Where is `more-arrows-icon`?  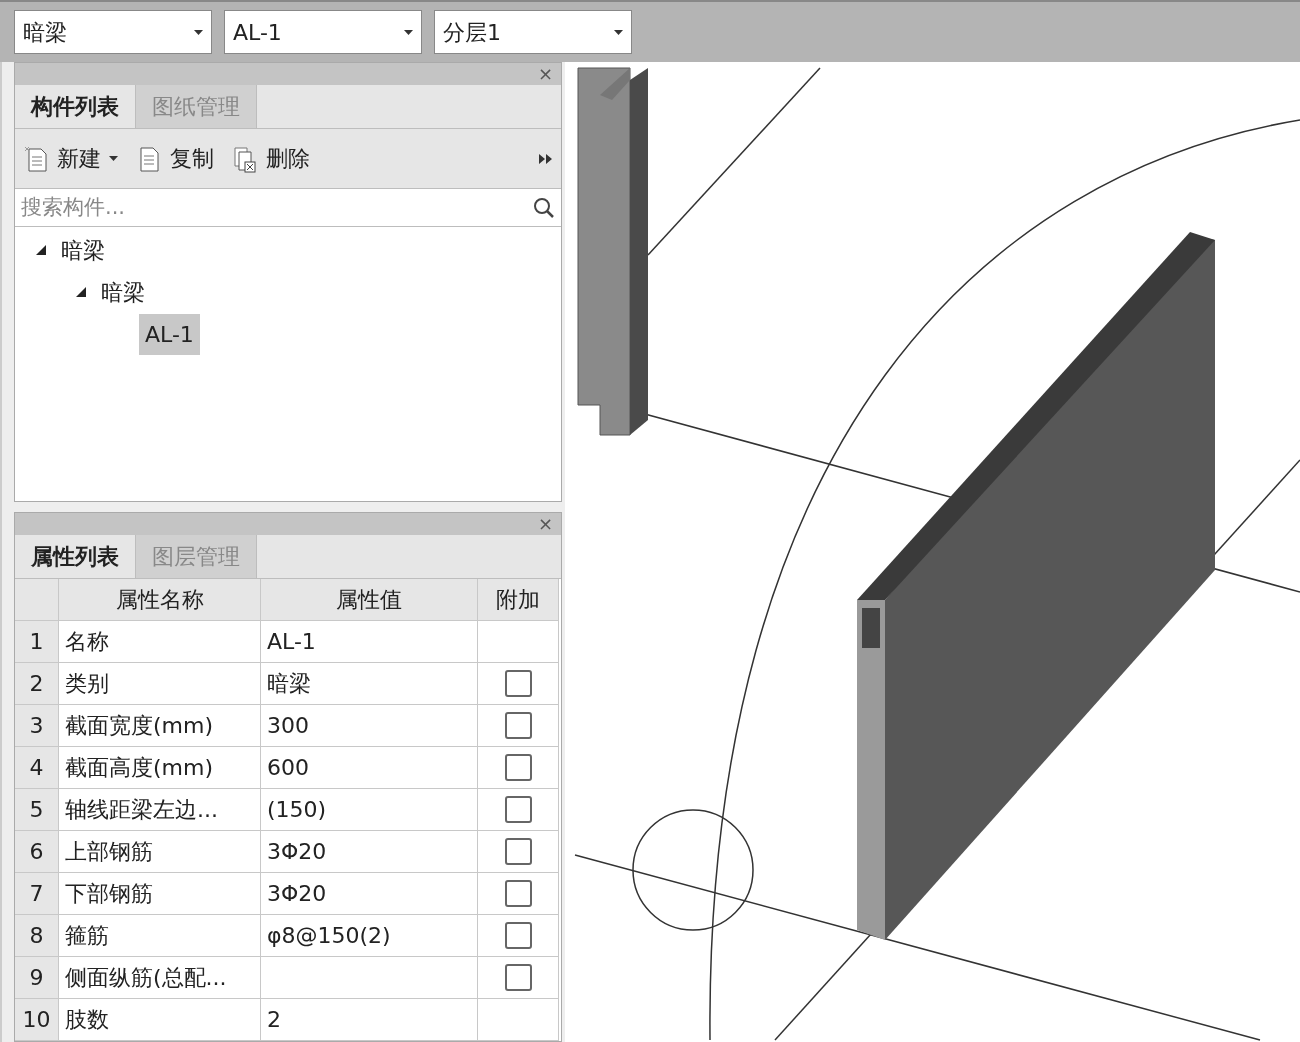
more-arrows-icon is located at coordinates (546, 158).